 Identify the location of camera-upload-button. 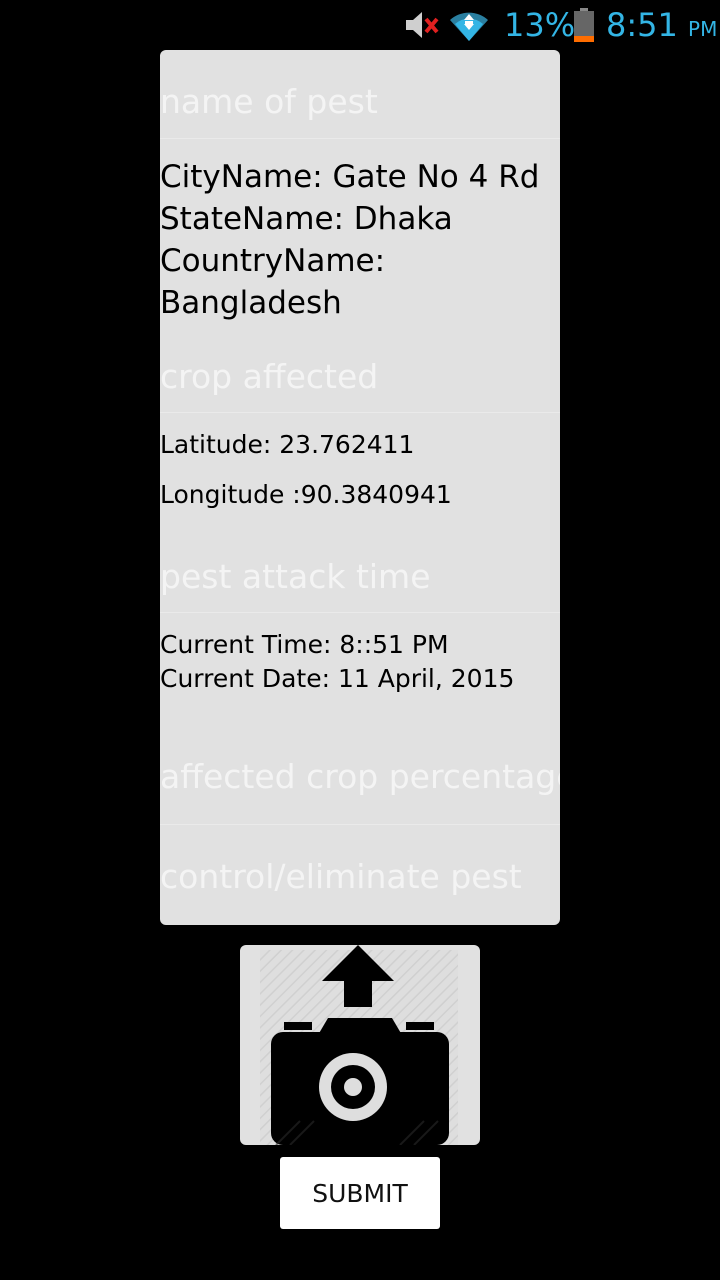
(360, 1045).